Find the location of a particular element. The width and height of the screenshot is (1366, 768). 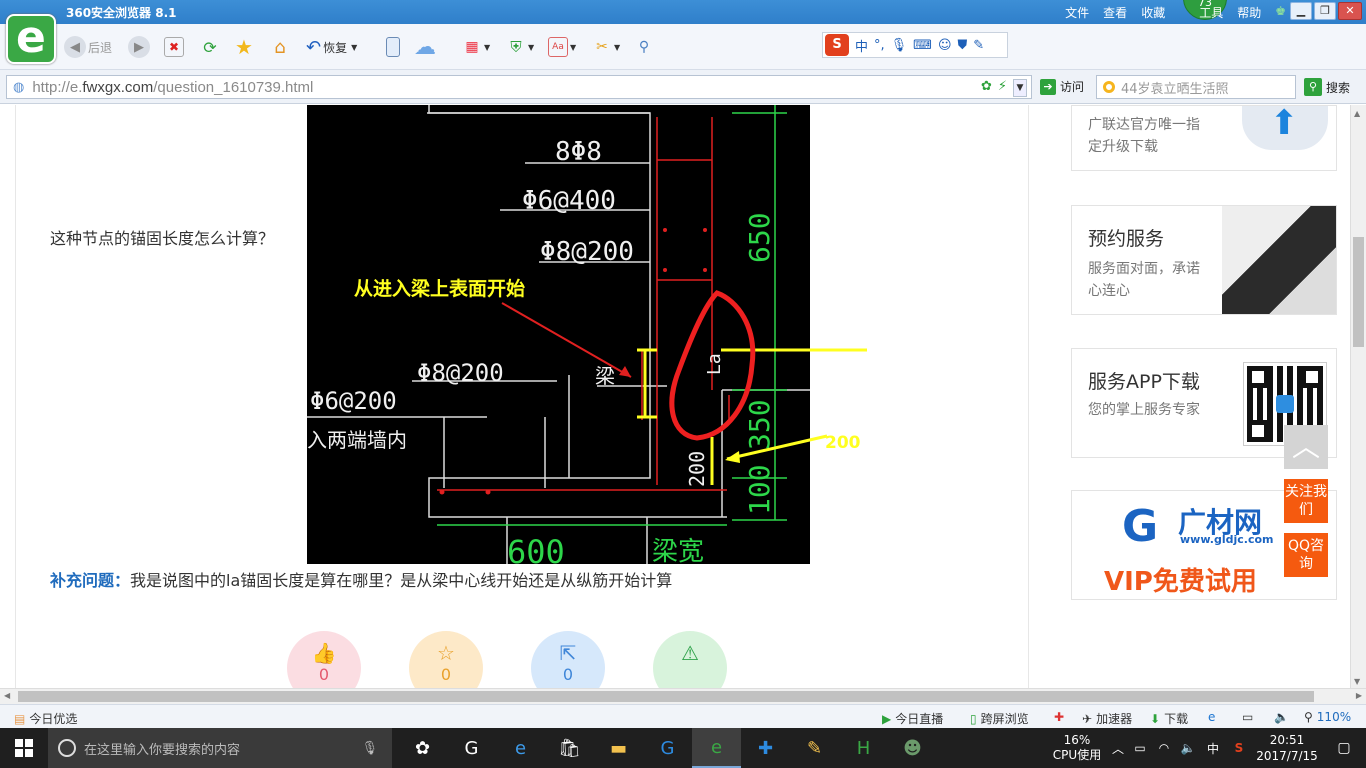

search-button: ⚲ 搜索 is located at coordinates (1327, 87).